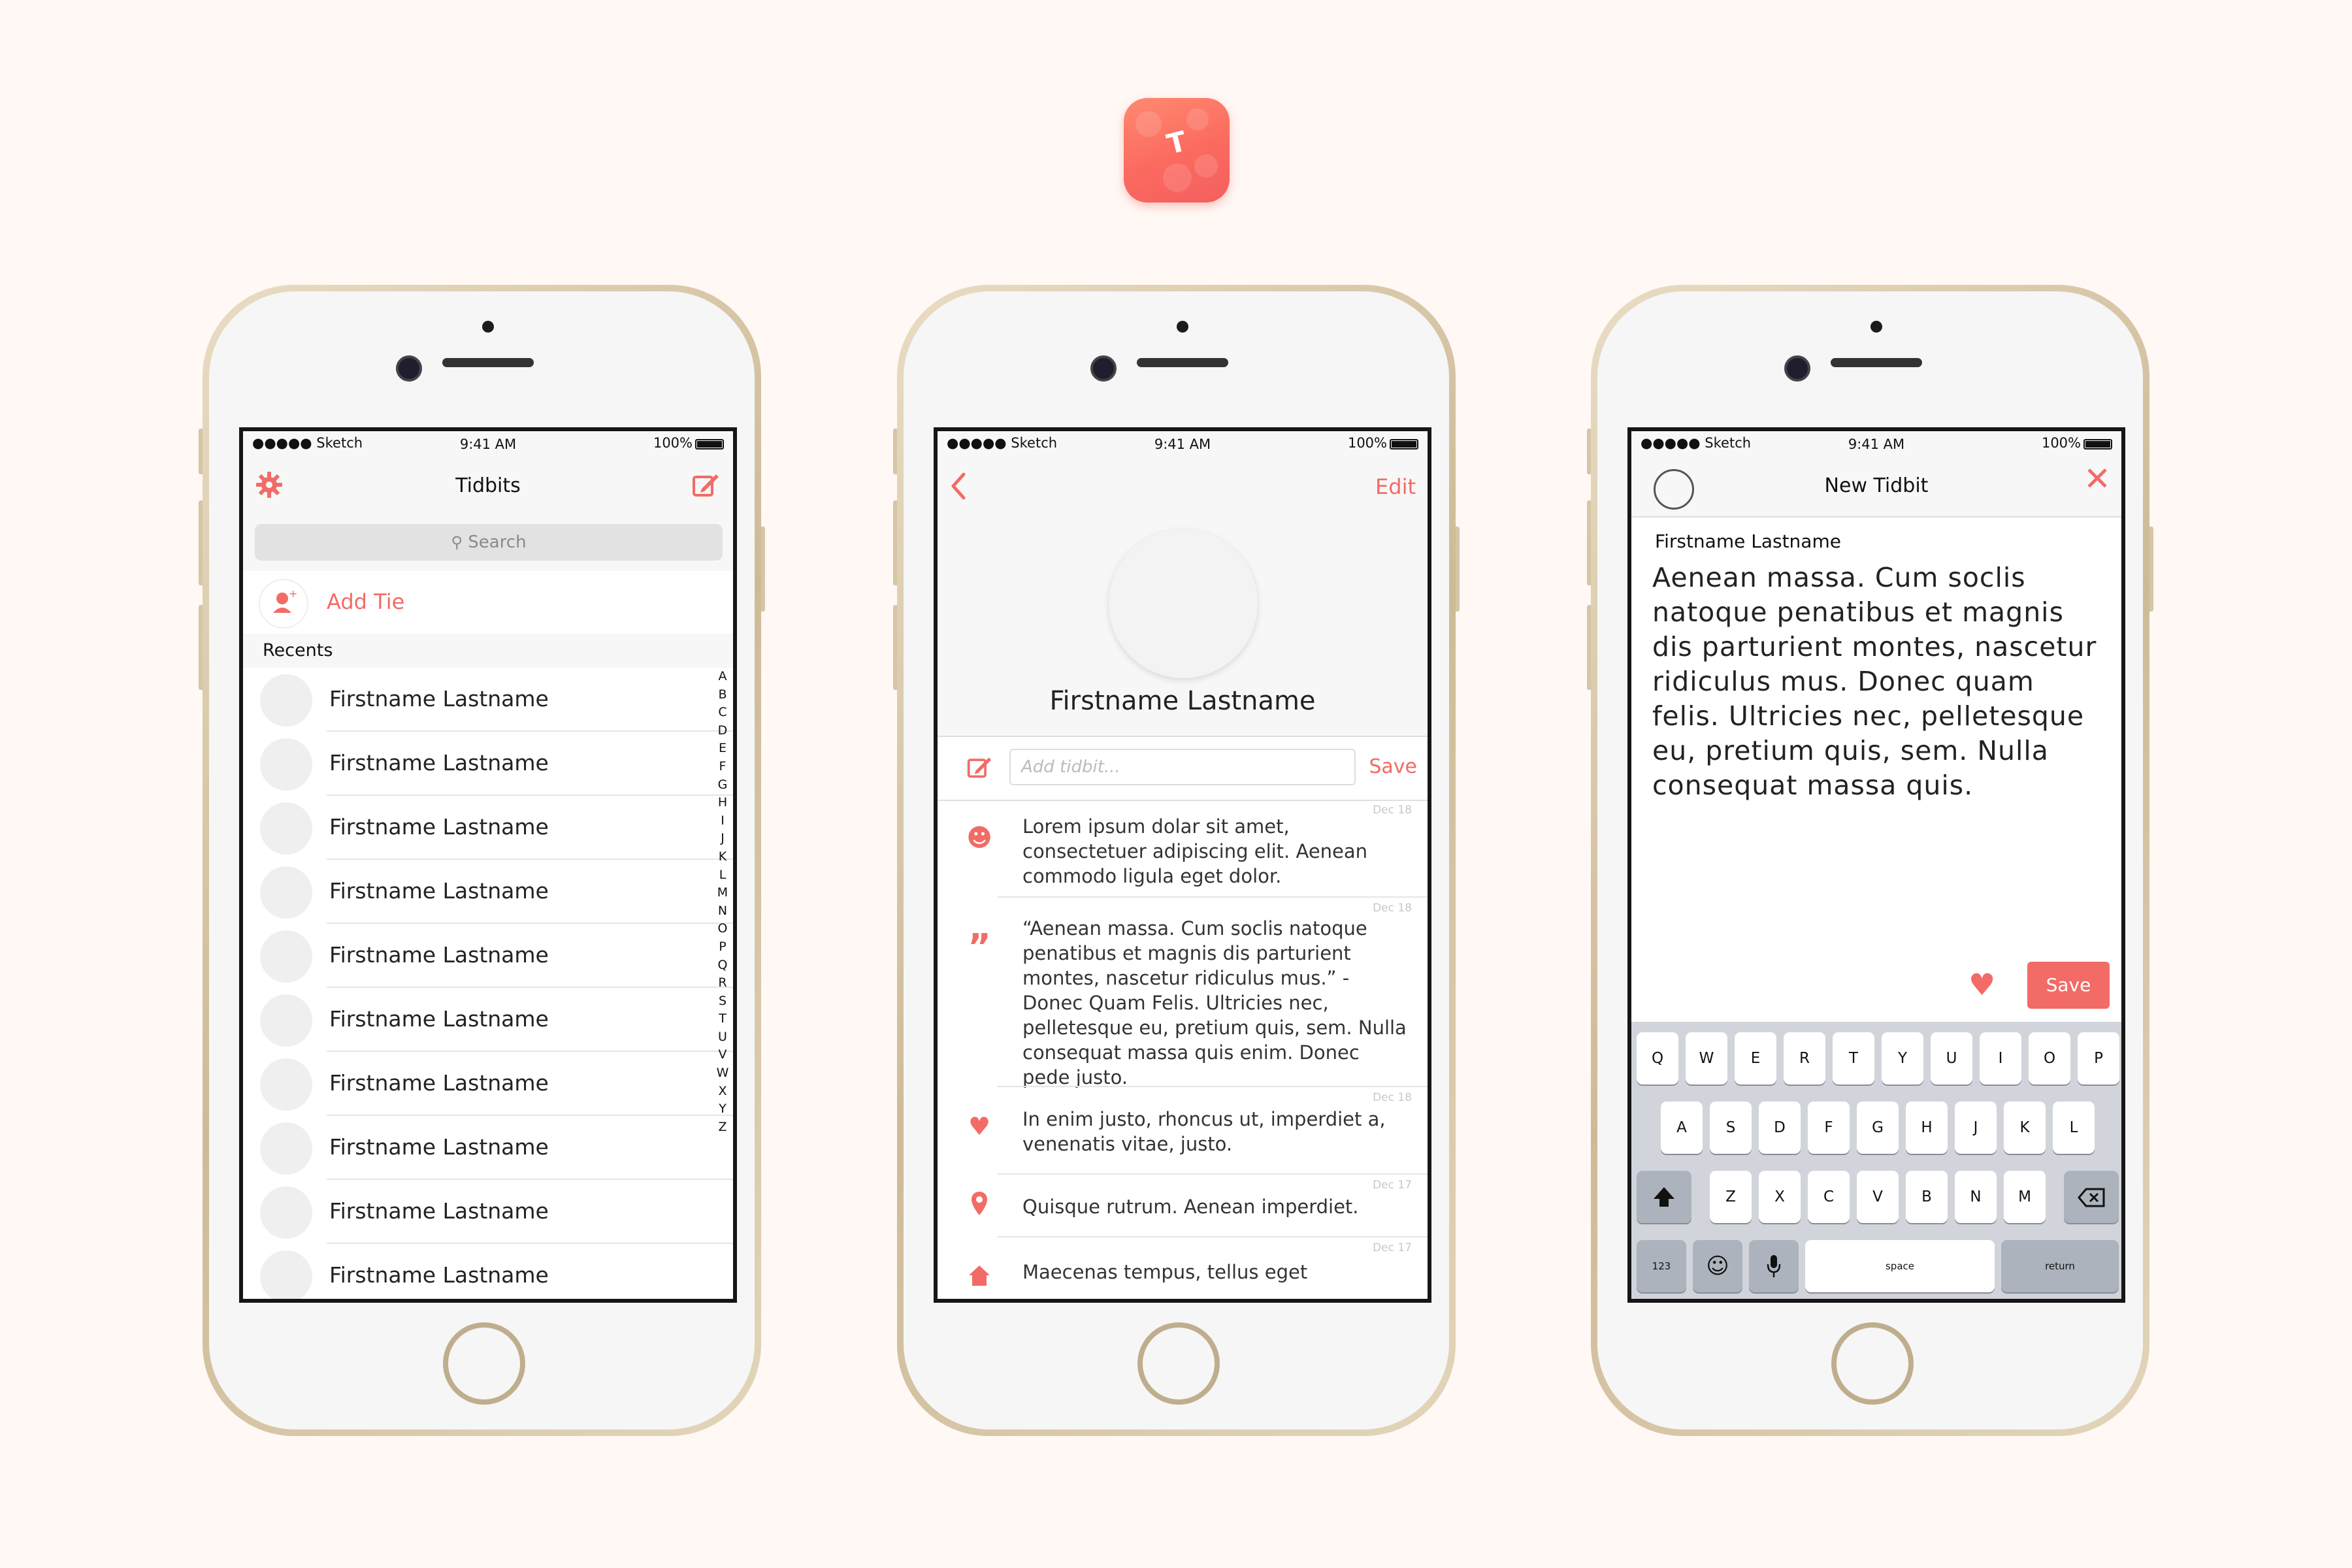  Describe the element at coordinates (958, 486) in the screenshot. I see `chevron-left-icon` at that location.